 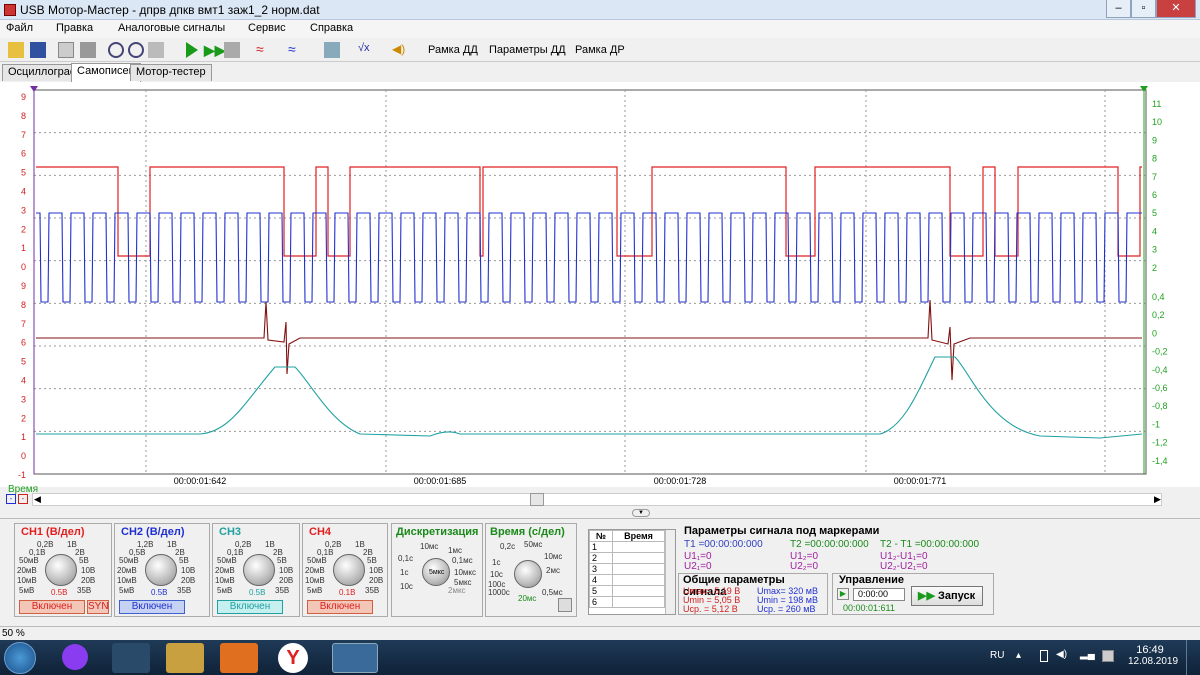 What do you see at coordinates (997, 655) in the screenshot?
I see `language-indicator: RU` at bounding box center [997, 655].